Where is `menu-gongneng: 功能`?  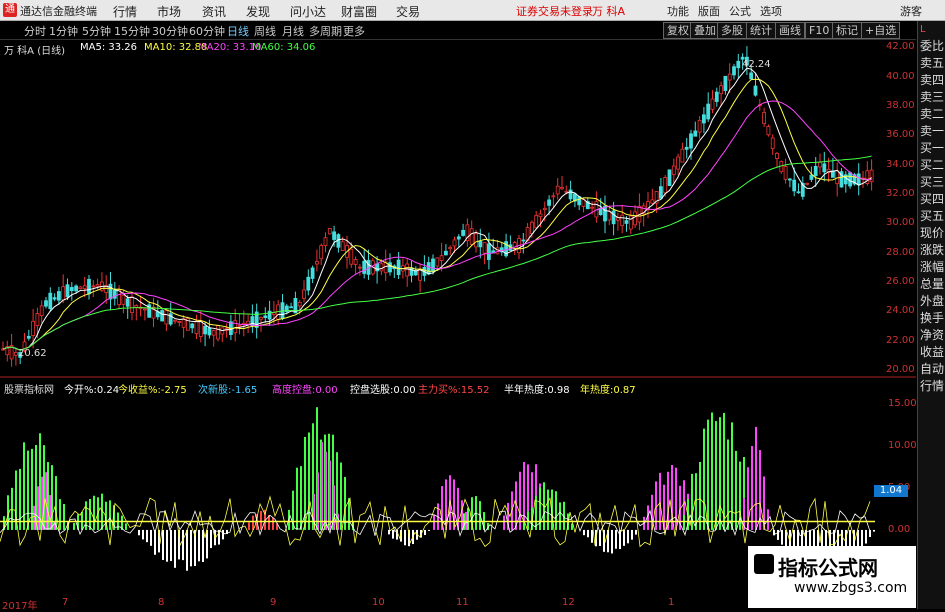
menu-gongneng: 功能 is located at coordinates (678, 11).